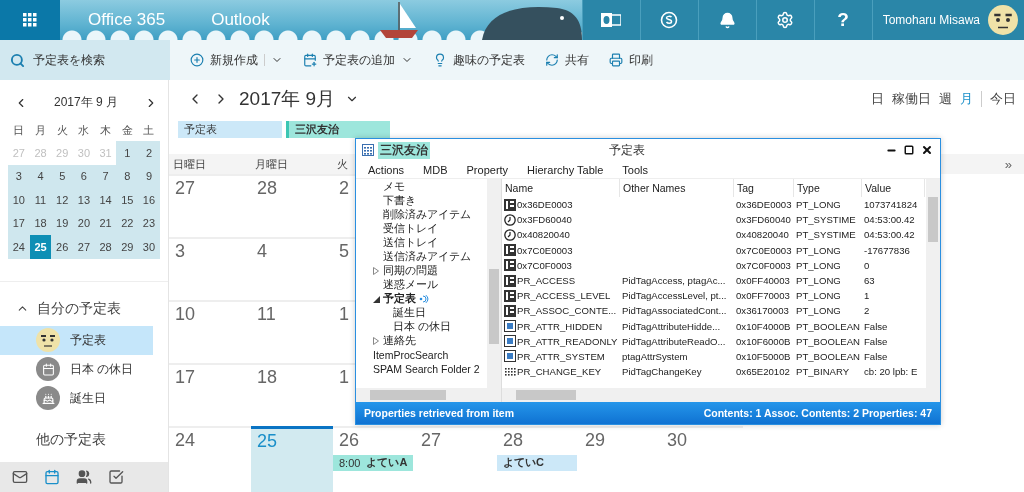  What do you see at coordinates (421, 257) in the screenshot?
I see `folder-tree-item: 送信済みアイテム` at bounding box center [421, 257].